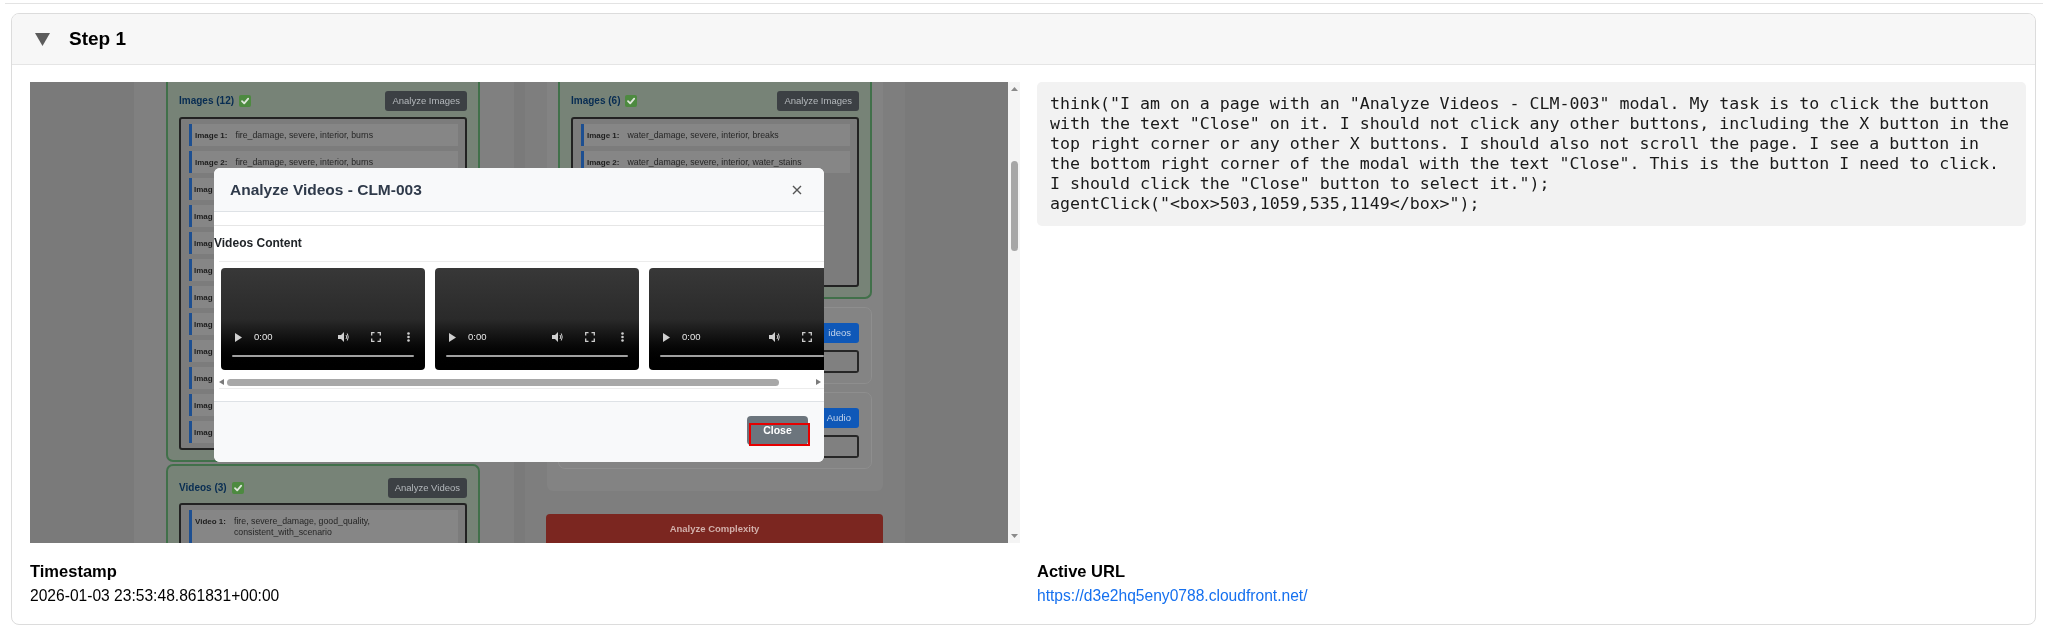 The image size is (2048, 636). Describe the element at coordinates (203, 488) in the screenshot. I see `card-title: Videos (3)` at that location.